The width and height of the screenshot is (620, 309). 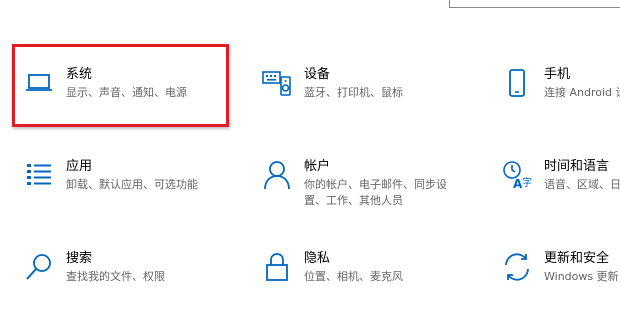 I want to click on tile-update-security: 更新和安全 Windows 更新, so click(x=560, y=279).